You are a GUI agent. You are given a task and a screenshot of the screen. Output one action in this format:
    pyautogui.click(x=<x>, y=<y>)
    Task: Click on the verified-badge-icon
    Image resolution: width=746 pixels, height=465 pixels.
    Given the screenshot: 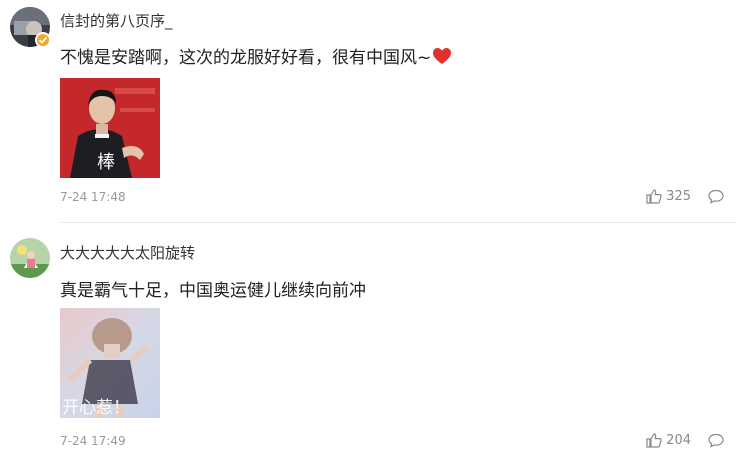 What is the action you would take?
    pyautogui.click(x=43, y=40)
    